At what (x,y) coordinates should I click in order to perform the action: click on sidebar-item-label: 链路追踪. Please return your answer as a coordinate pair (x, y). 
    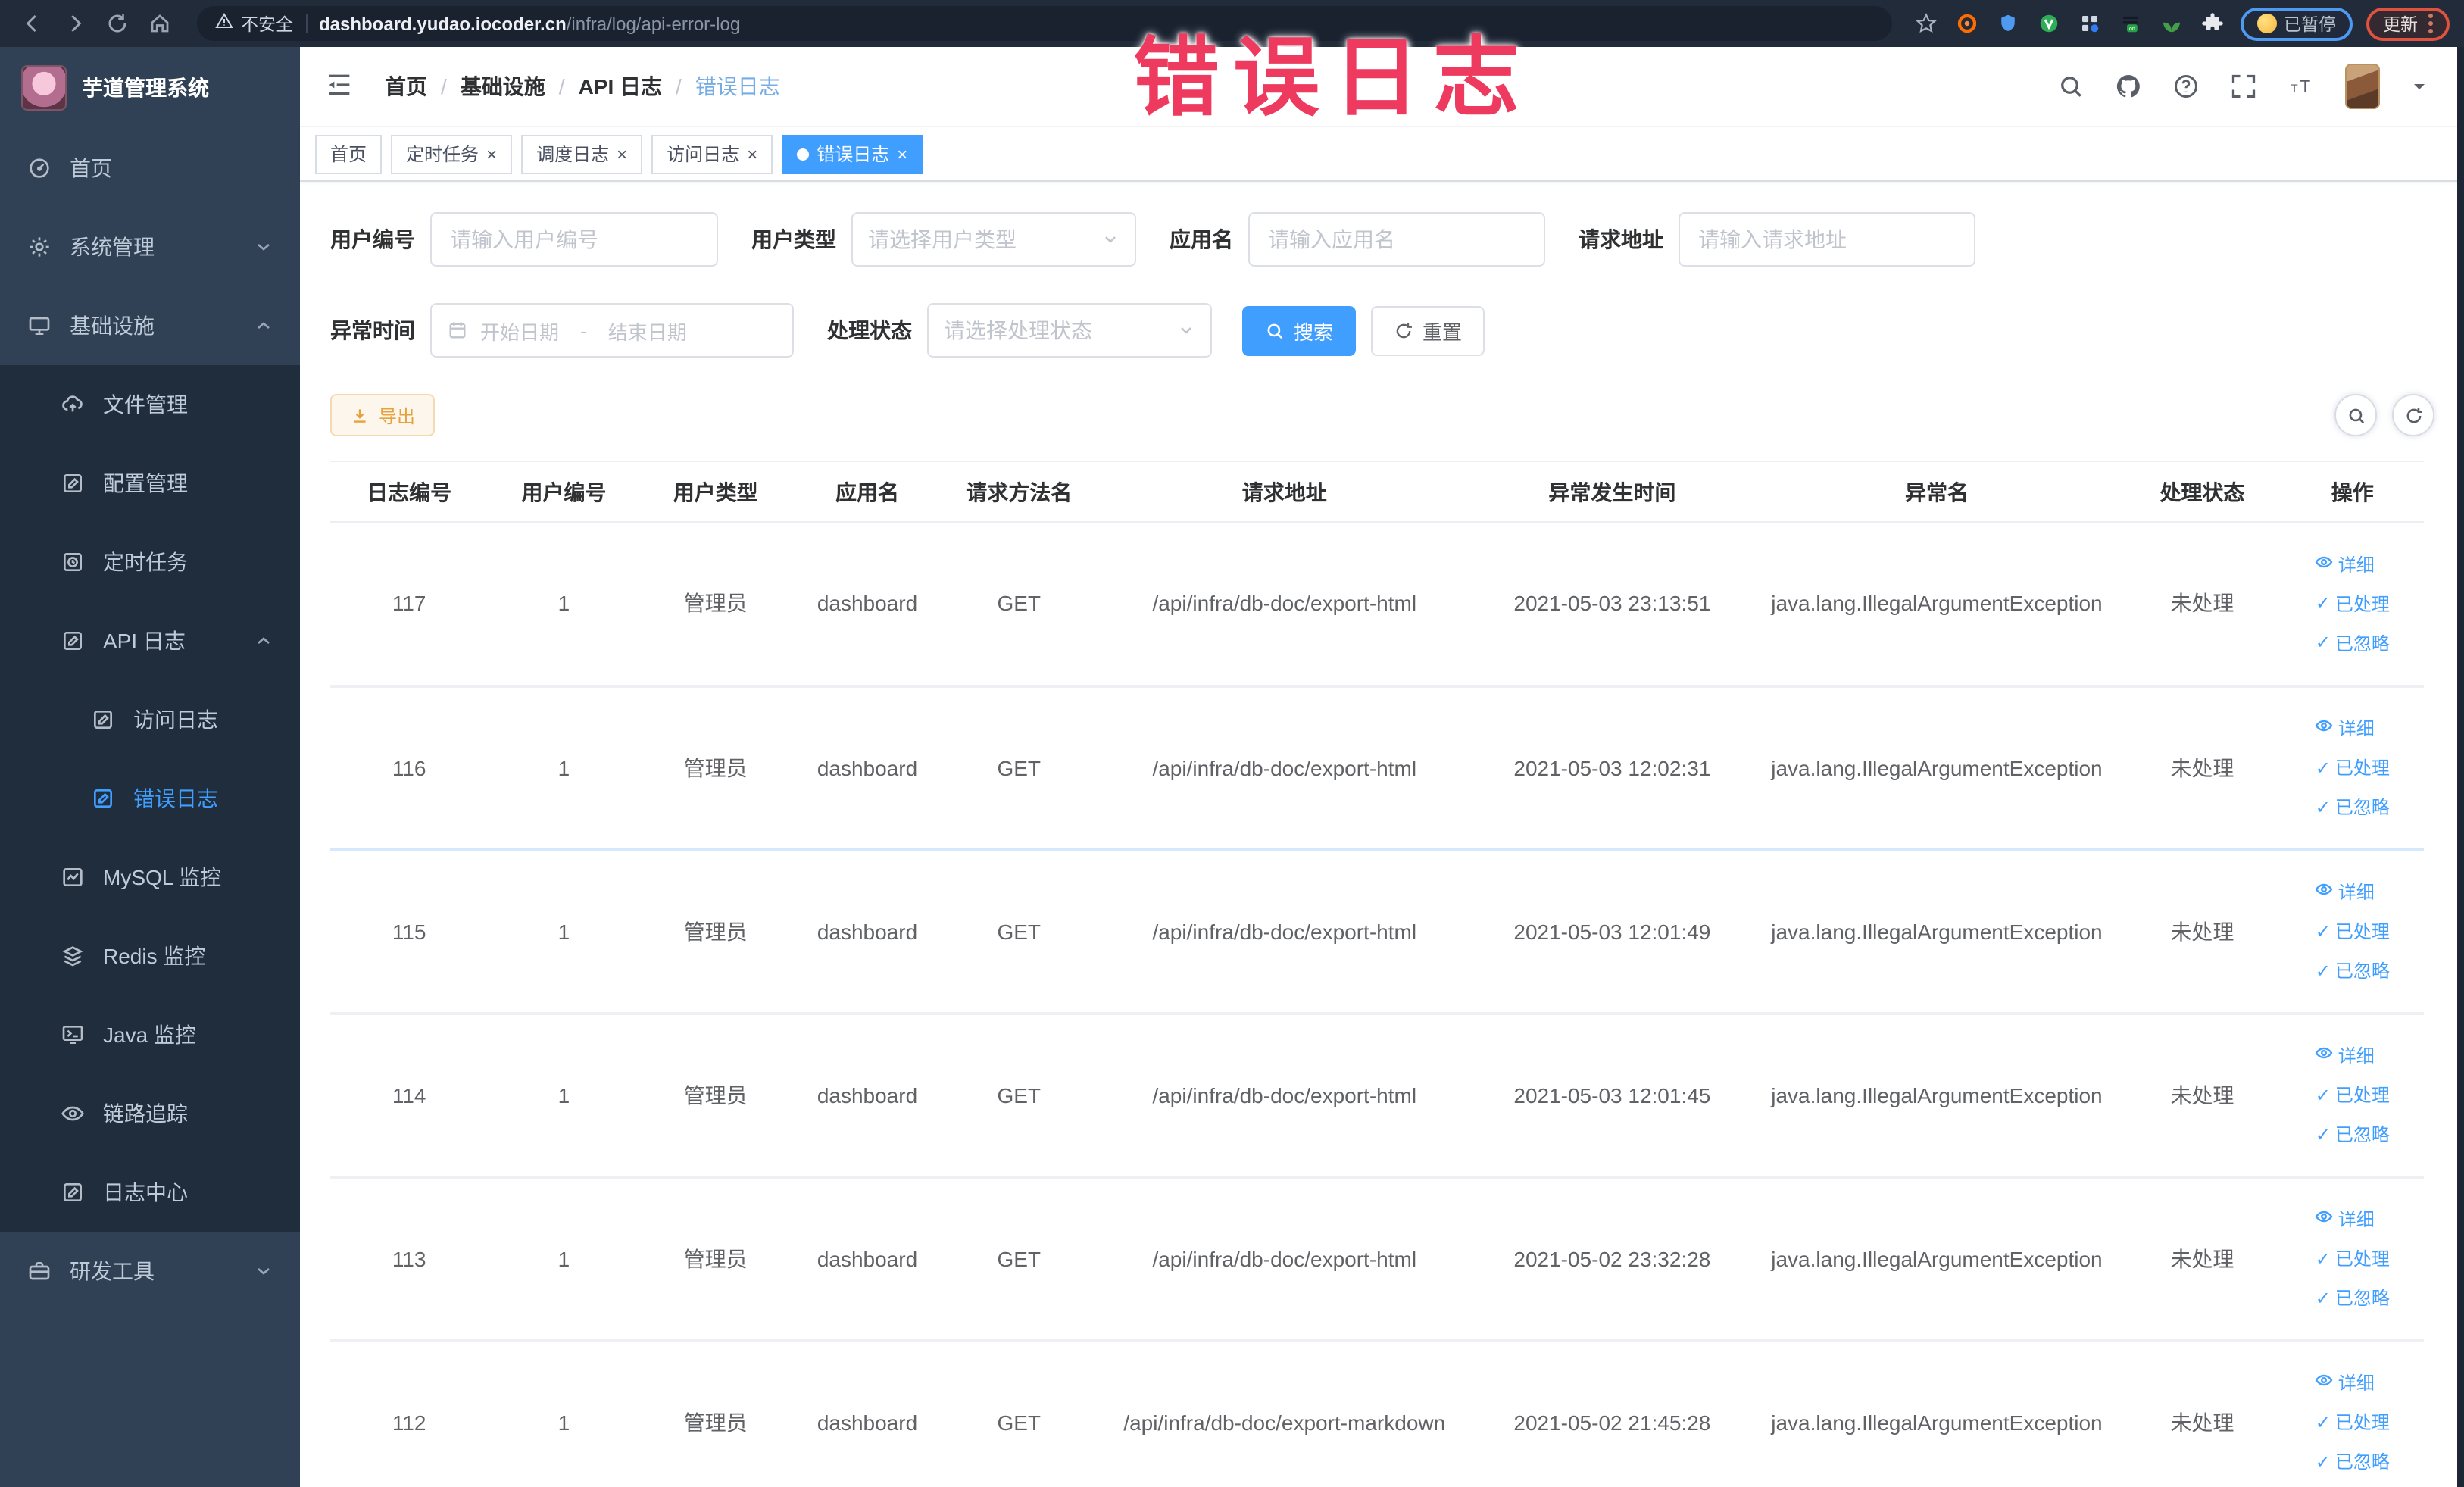
    Looking at the image, I should click on (145, 1113).